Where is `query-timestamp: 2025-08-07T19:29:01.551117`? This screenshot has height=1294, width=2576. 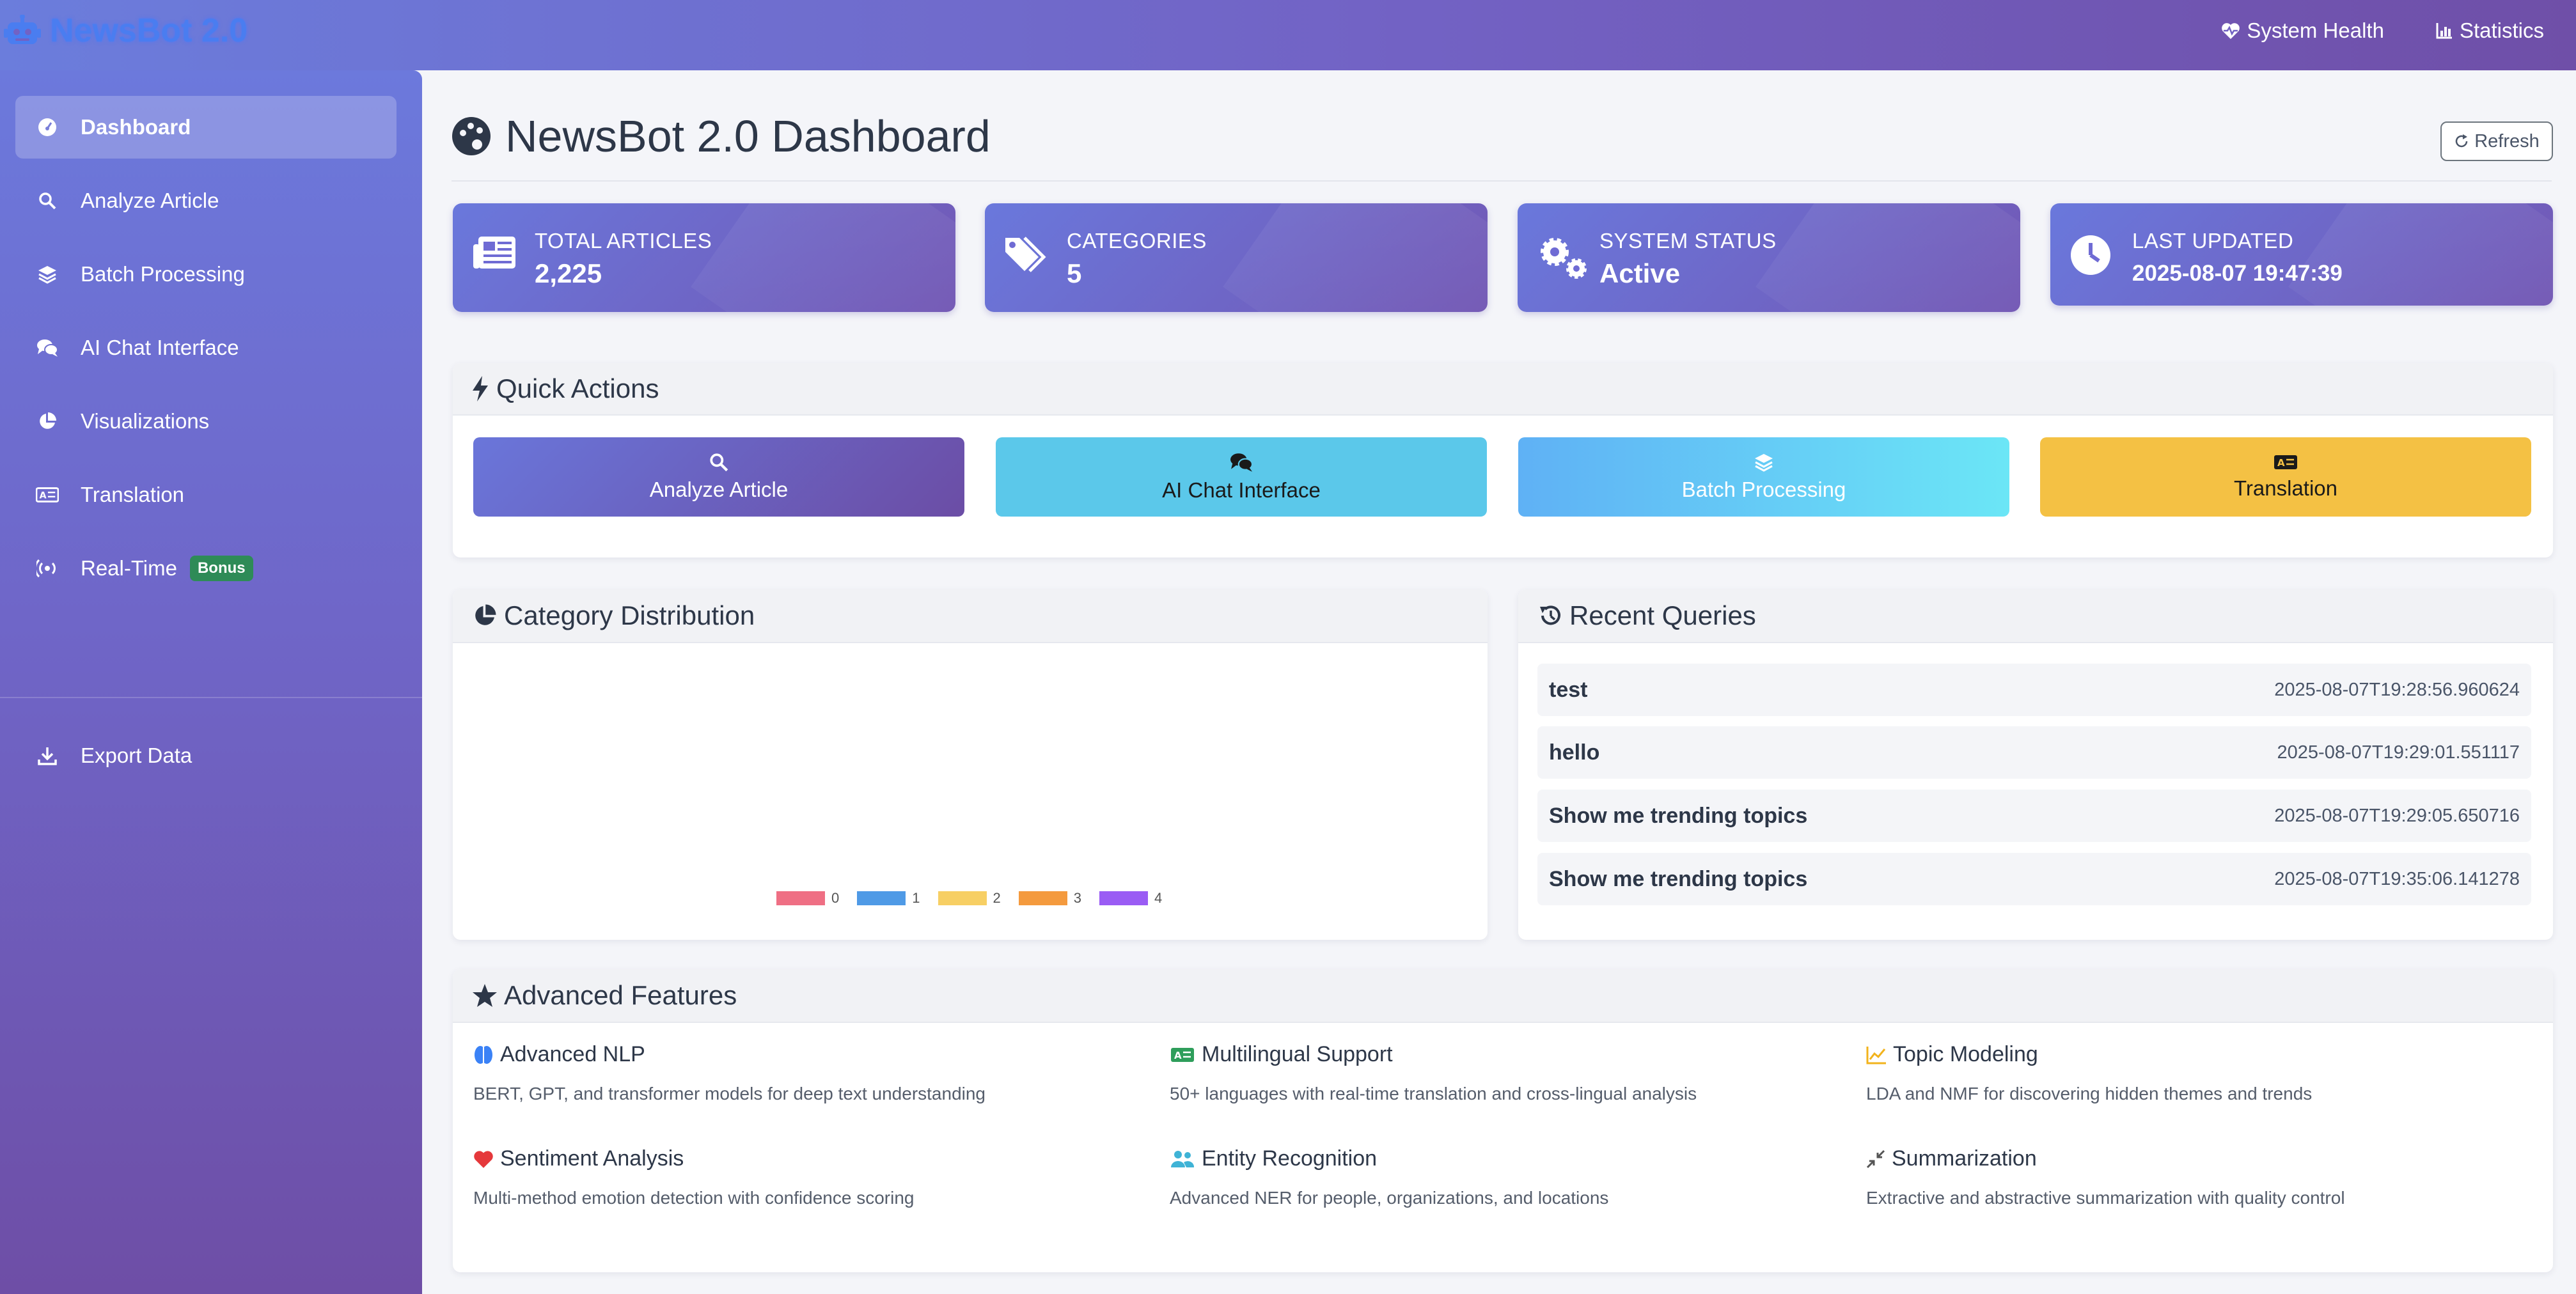
query-timestamp: 2025-08-07T19:29:01.551117 is located at coordinates (2398, 752).